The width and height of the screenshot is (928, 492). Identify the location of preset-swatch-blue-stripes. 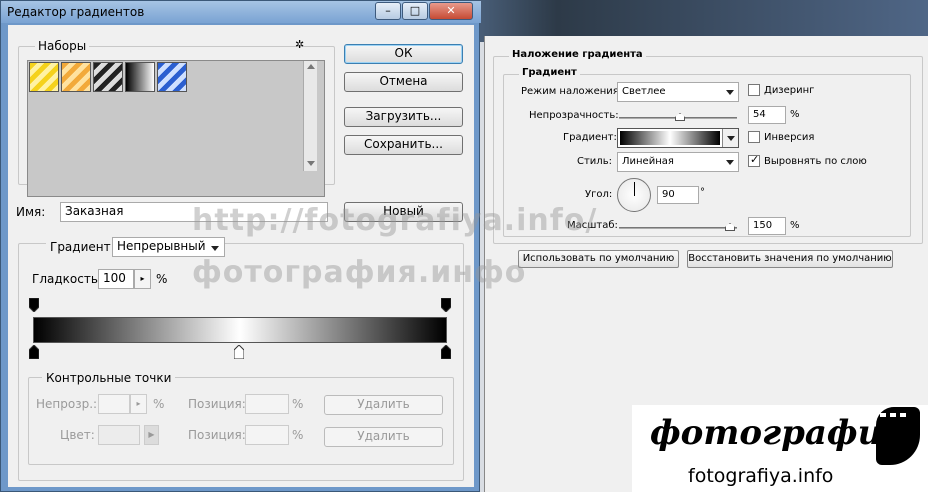
(172, 77).